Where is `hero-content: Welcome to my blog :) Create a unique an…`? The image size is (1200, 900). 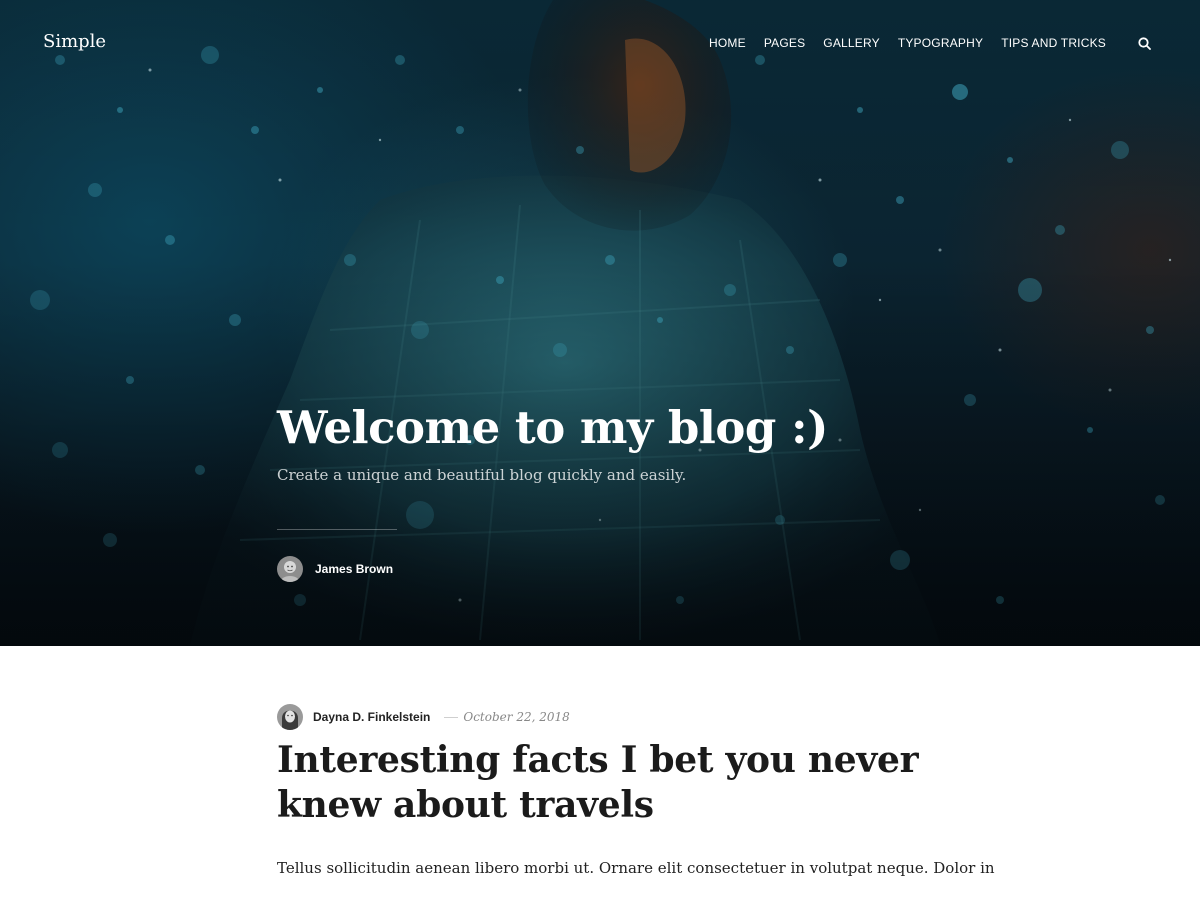 hero-content: Welcome to my blog :) Create a unique an… is located at coordinates (627, 491).